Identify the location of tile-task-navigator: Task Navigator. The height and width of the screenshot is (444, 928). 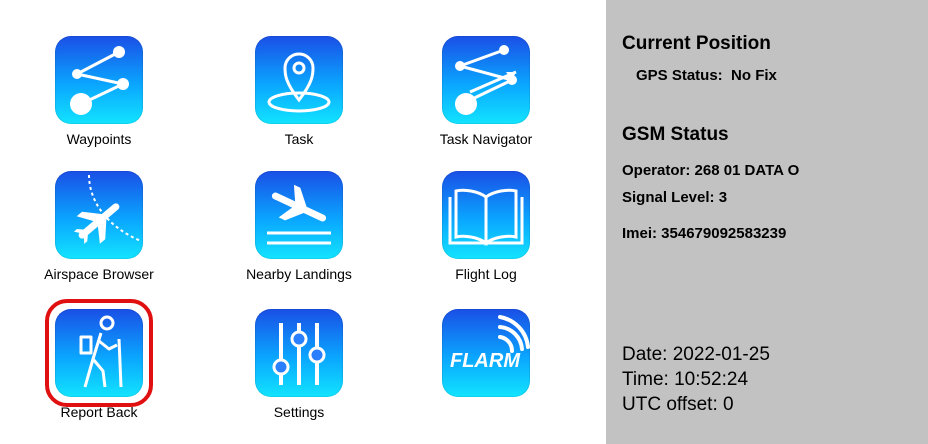
(486, 91).